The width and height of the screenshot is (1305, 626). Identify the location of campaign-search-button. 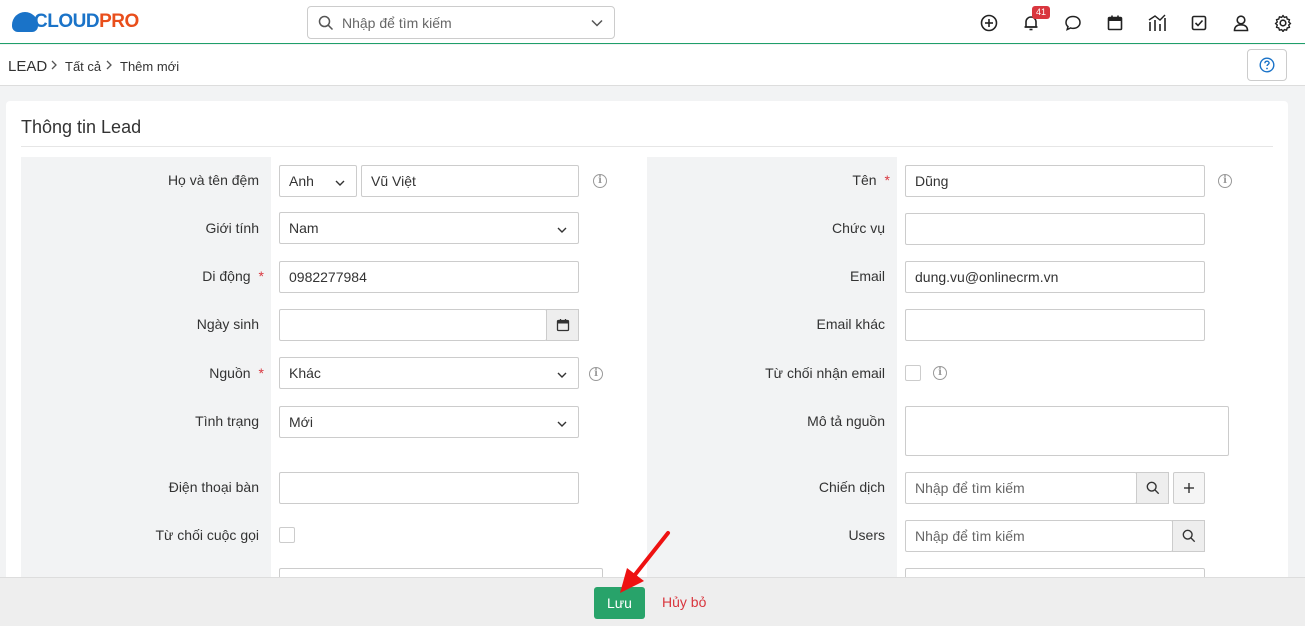
(1152, 488).